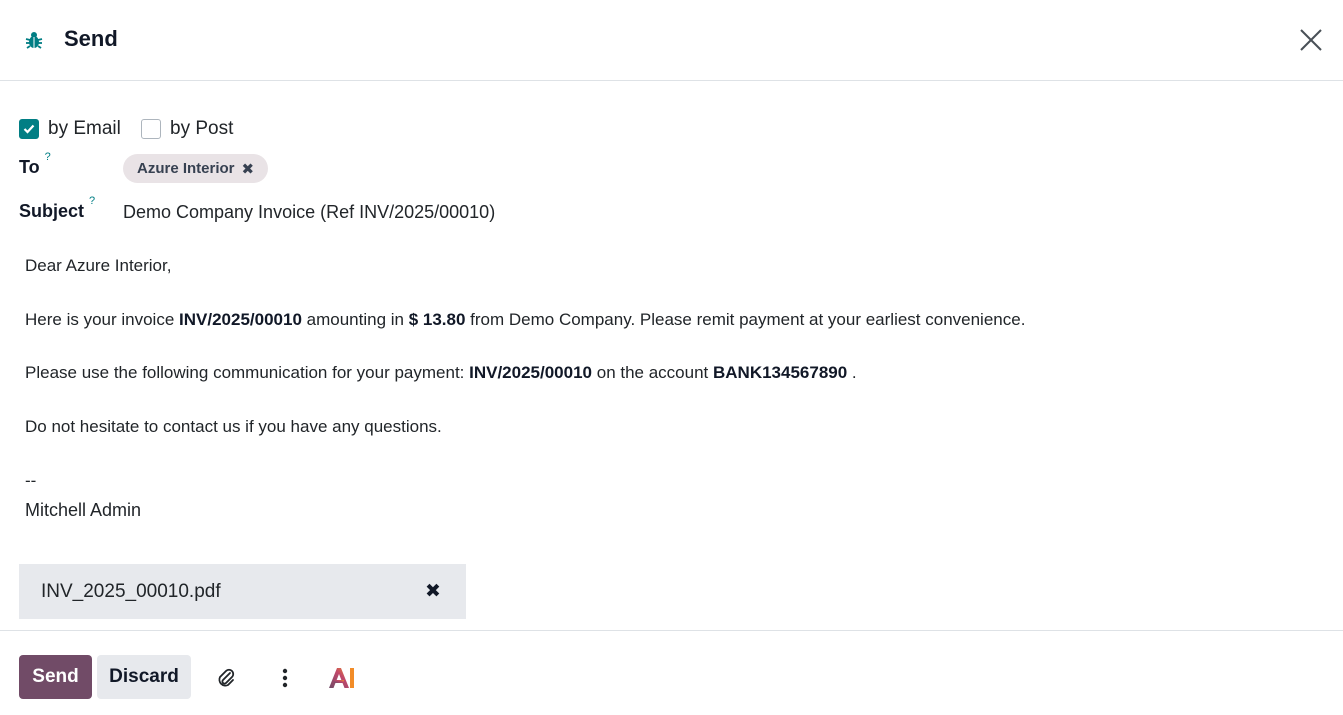  What do you see at coordinates (531, 372) in the screenshot?
I see `payment-reference: INV/2025/00010` at bounding box center [531, 372].